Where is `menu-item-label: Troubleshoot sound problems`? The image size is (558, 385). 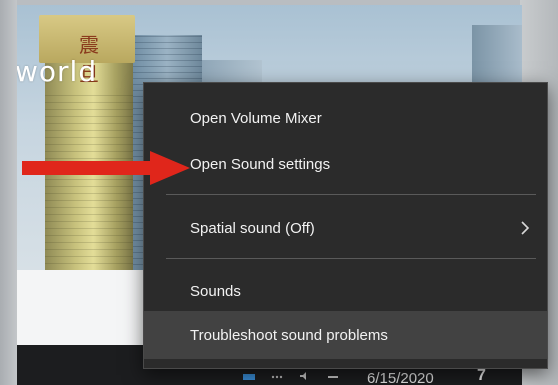 menu-item-label: Troubleshoot sound problems is located at coordinates (289, 335).